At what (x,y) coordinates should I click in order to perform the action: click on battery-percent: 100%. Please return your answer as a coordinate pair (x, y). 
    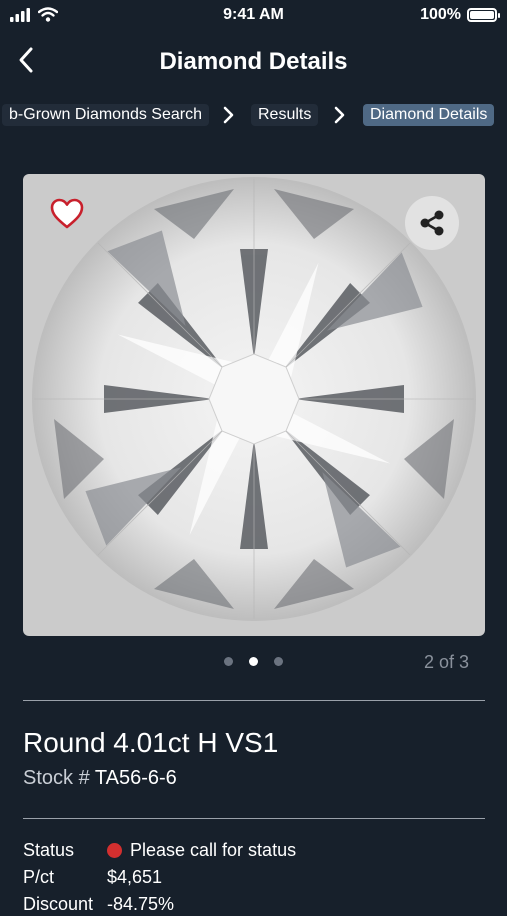
    Looking at the image, I should click on (440, 14).